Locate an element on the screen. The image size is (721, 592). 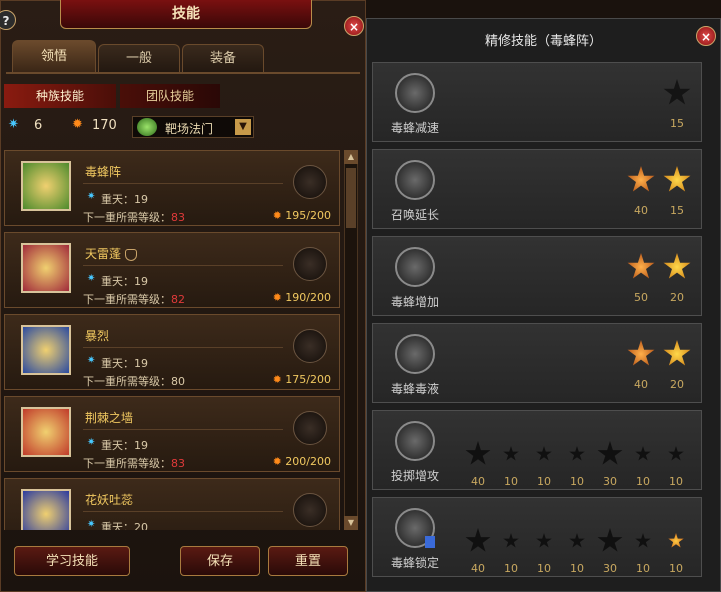
skill-card: 暴烈 ✷ 重天：19 下一重所需等级：80 ✹ 175/200 is located at coordinates (172, 352).